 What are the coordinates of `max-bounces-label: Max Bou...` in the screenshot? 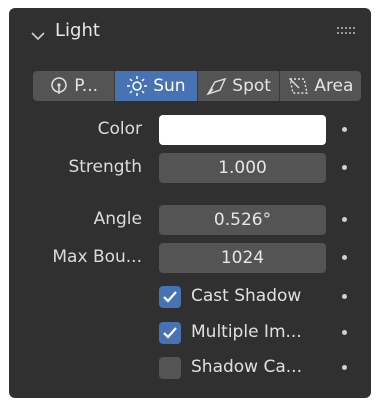 It's located at (97, 257).